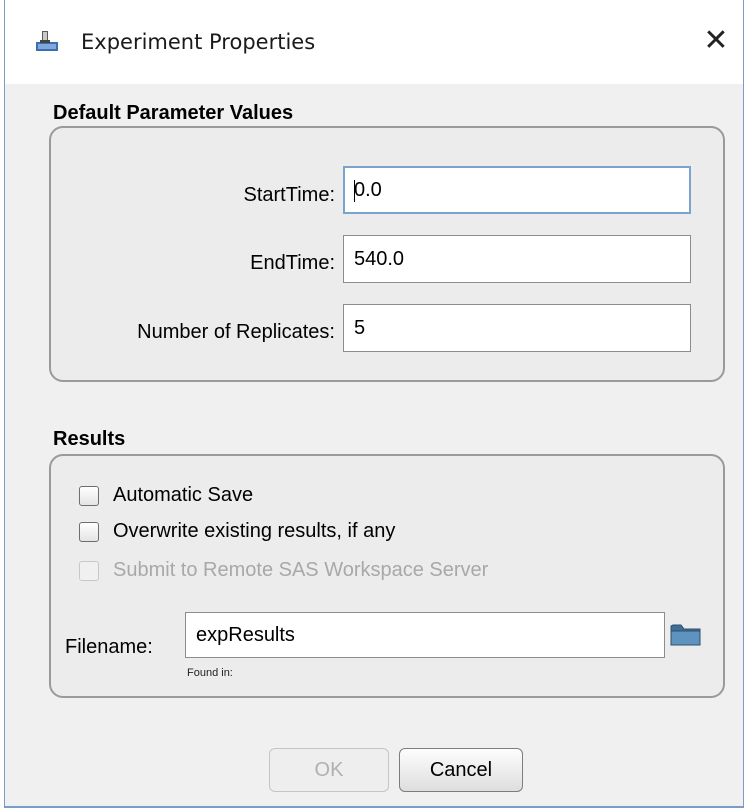 This screenshot has height=812, width=745. I want to click on title-bar: Experiment Properties ✕, so click(374, 42).